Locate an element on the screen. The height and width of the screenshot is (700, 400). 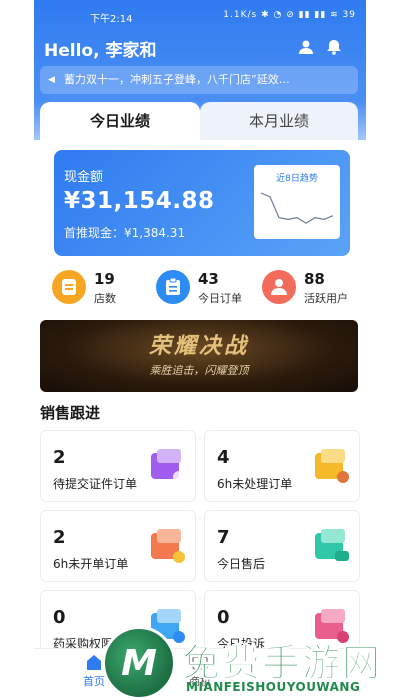
trend-chart: 近8日趋势 is located at coordinates (297, 202).